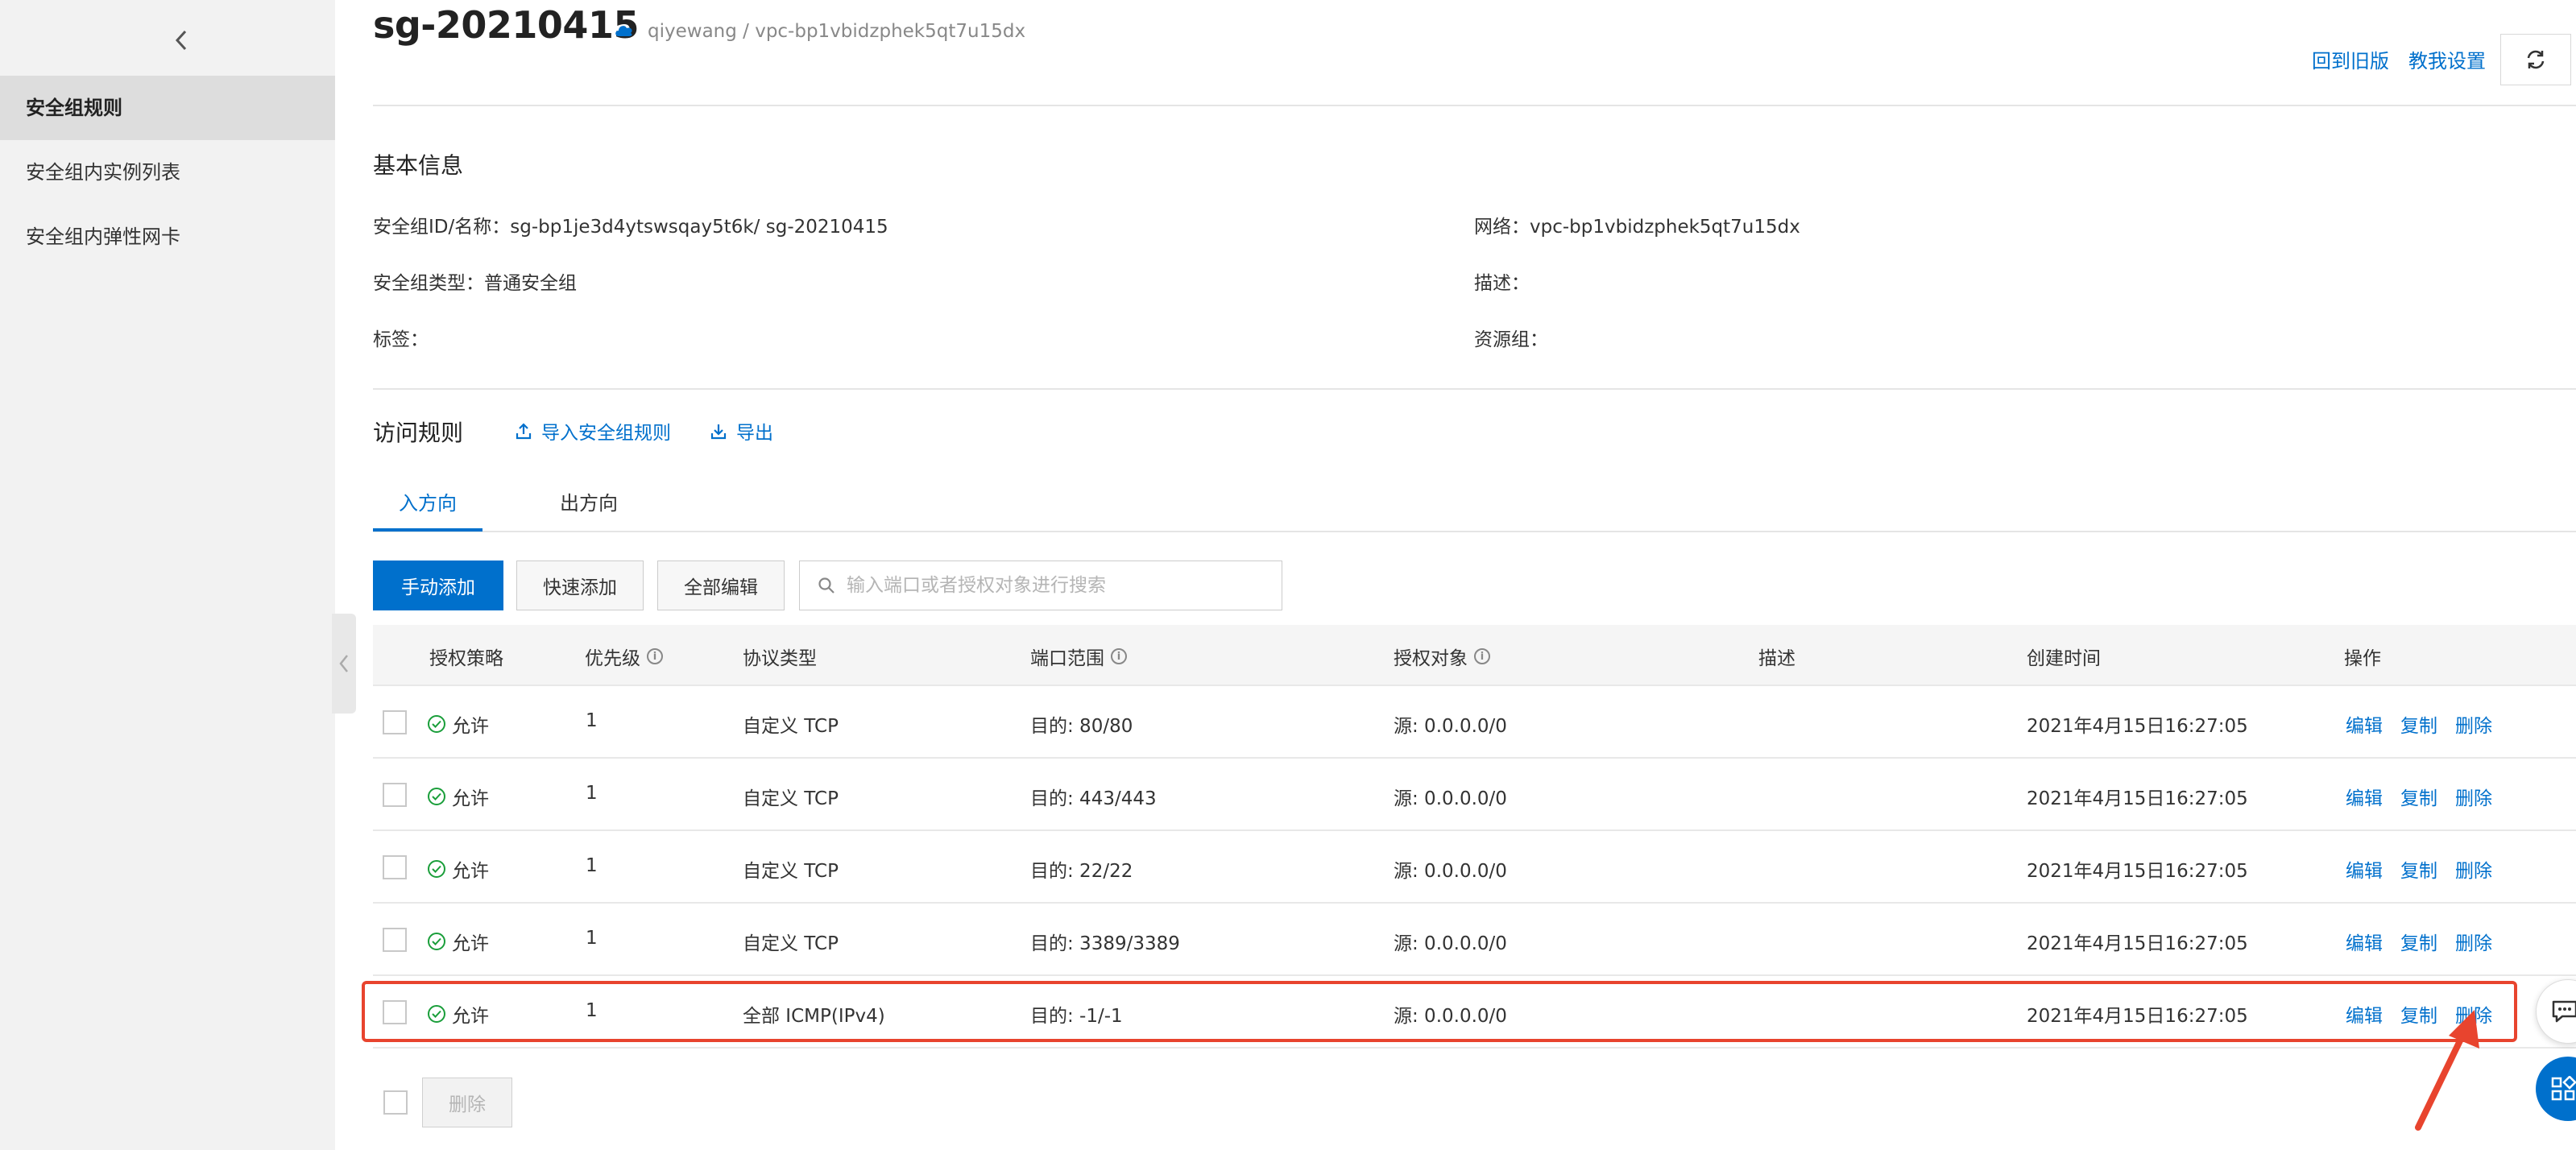 The height and width of the screenshot is (1150, 2576). I want to click on column-header-label: 优先级, so click(612, 658).